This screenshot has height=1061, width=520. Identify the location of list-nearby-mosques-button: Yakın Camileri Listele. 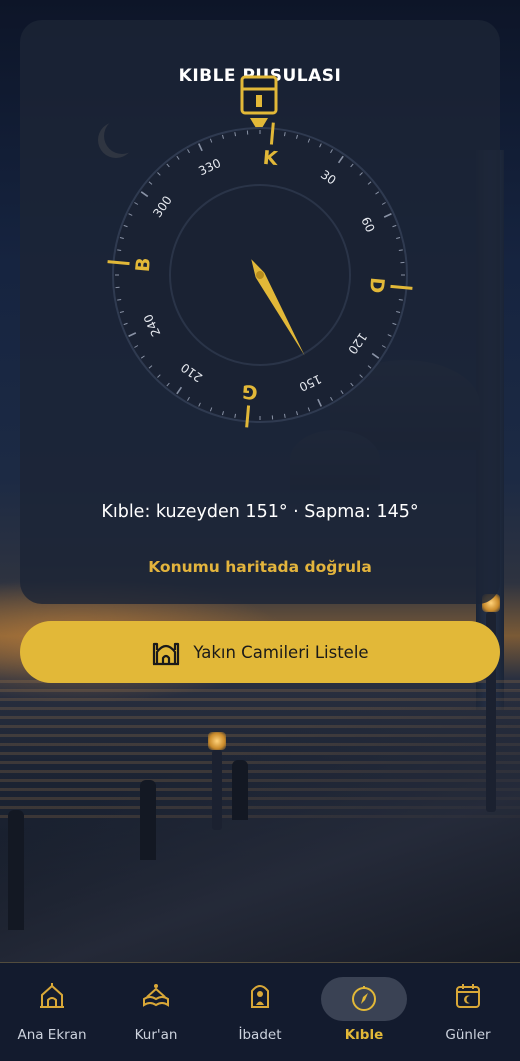
(260, 652).